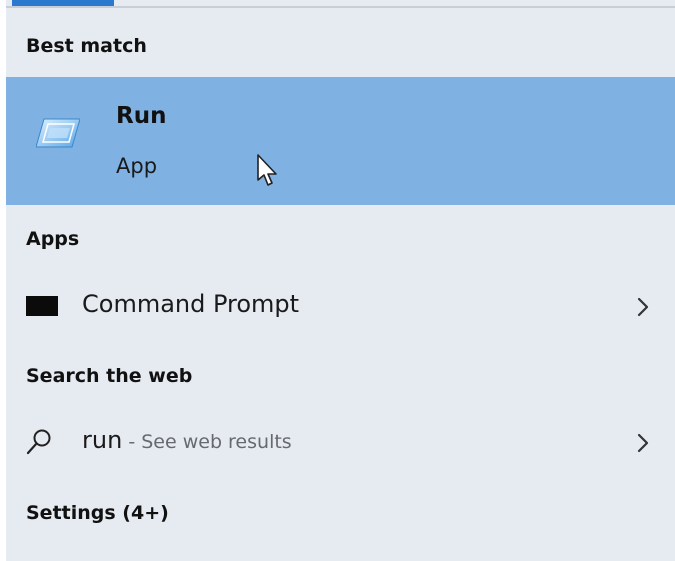  Describe the element at coordinates (340, 306) in the screenshot. I see `app-item-command-prompt: Command Prompt` at that location.